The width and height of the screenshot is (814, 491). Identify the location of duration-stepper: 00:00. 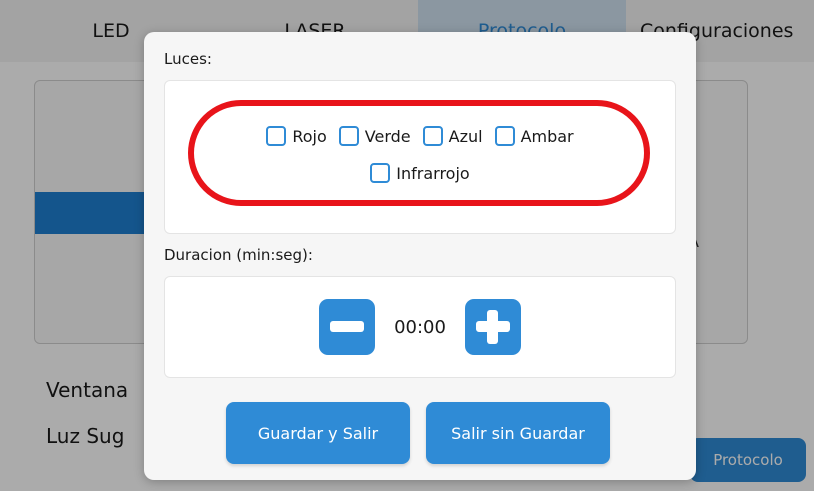
(420, 327).